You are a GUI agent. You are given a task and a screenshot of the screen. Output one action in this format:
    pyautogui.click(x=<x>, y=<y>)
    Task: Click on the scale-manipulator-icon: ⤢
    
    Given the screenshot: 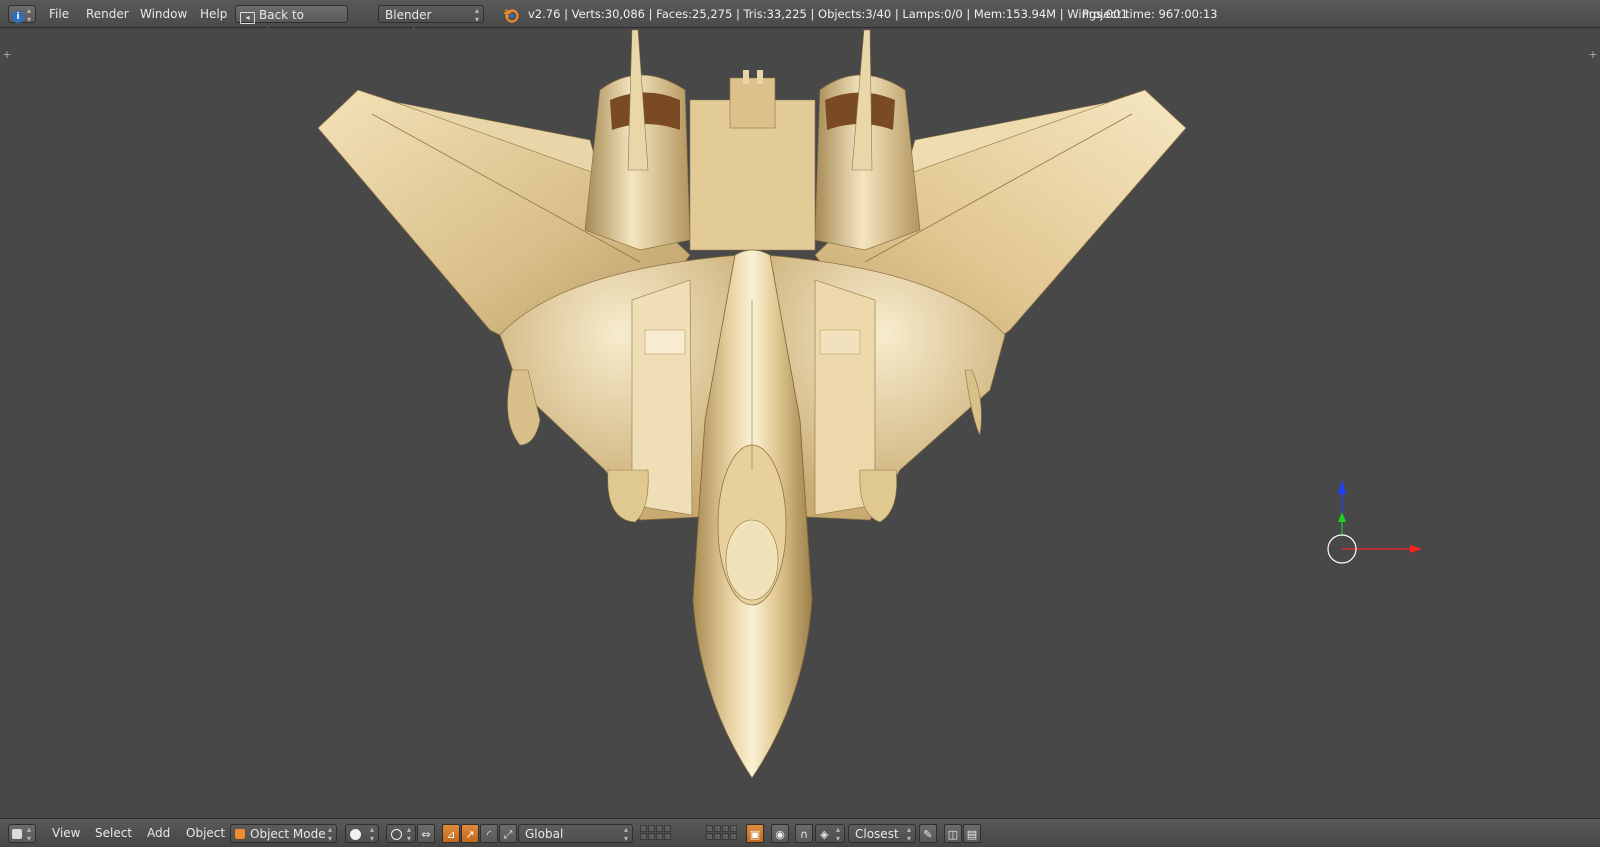 What is the action you would take?
    pyautogui.click(x=508, y=833)
    